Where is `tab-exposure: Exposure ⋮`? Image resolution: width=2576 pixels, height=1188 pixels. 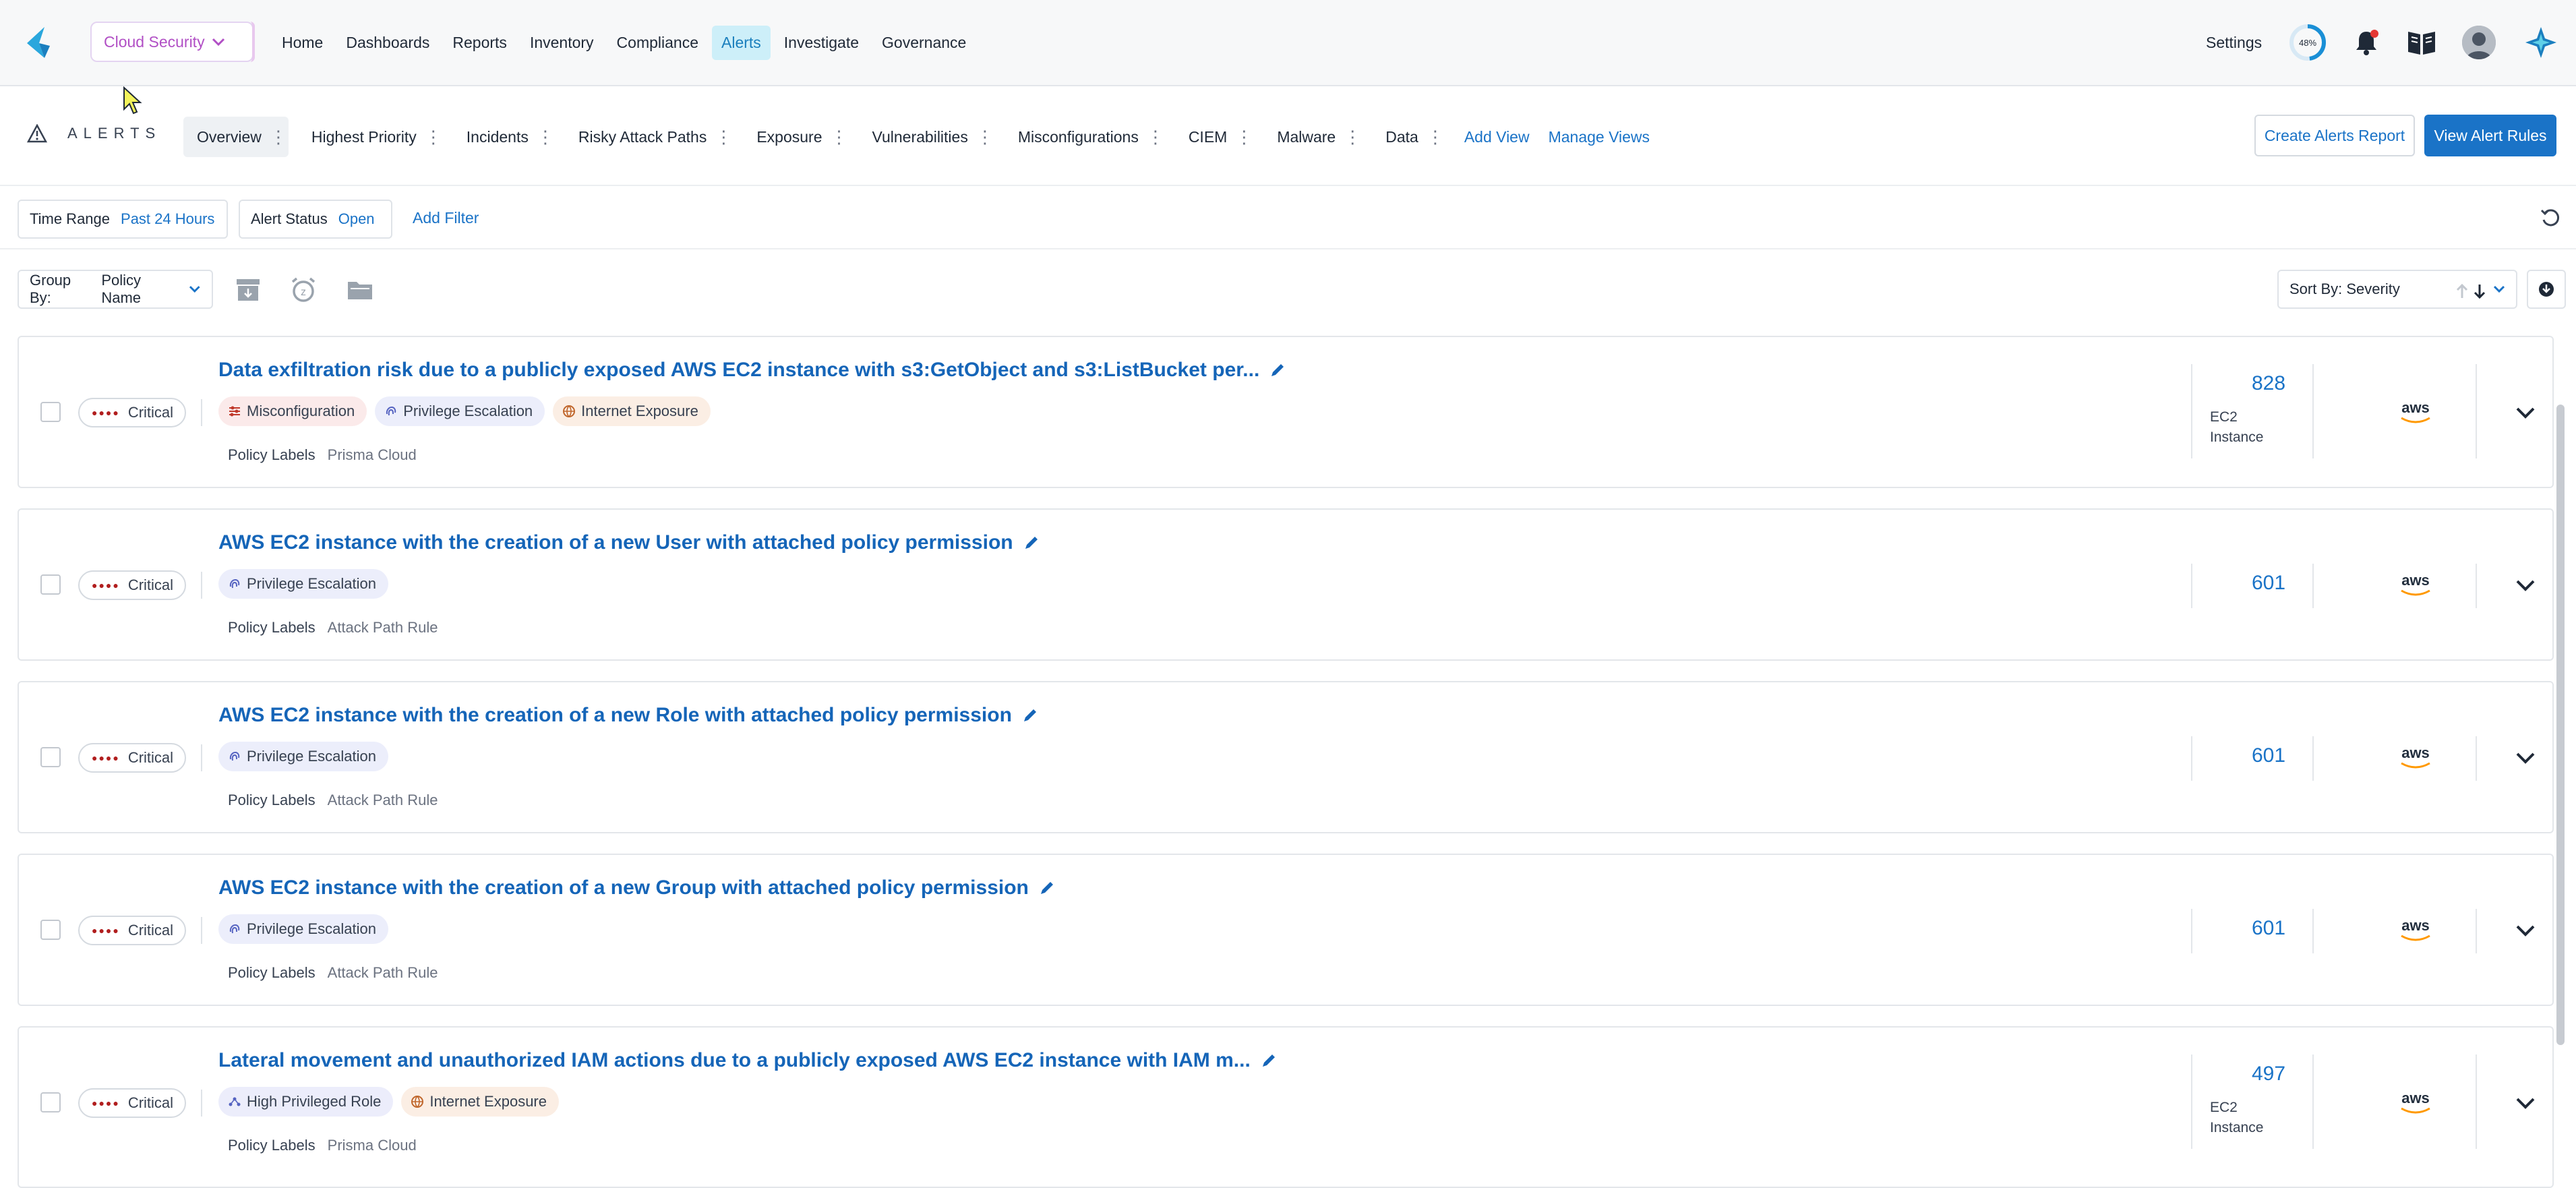 tab-exposure: Exposure ⋮ is located at coordinates (796, 137).